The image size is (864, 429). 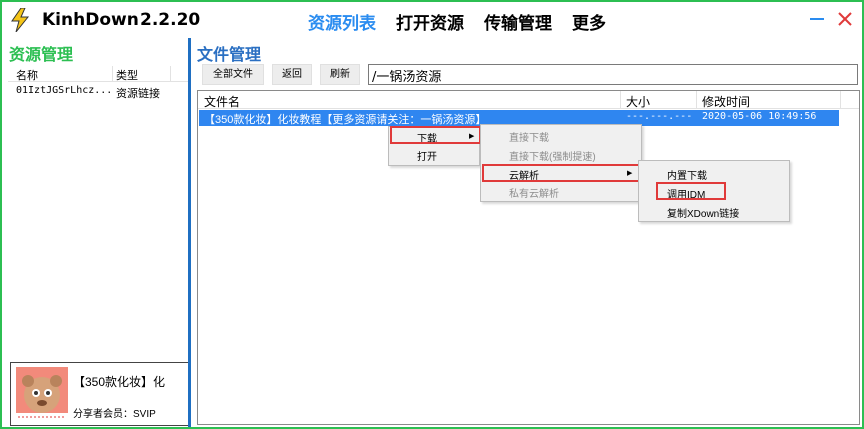 What do you see at coordinates (529, 136) in the screenshot?
I see `menu-item-direct-download: 直接下载` at bounding box center [529, 136].